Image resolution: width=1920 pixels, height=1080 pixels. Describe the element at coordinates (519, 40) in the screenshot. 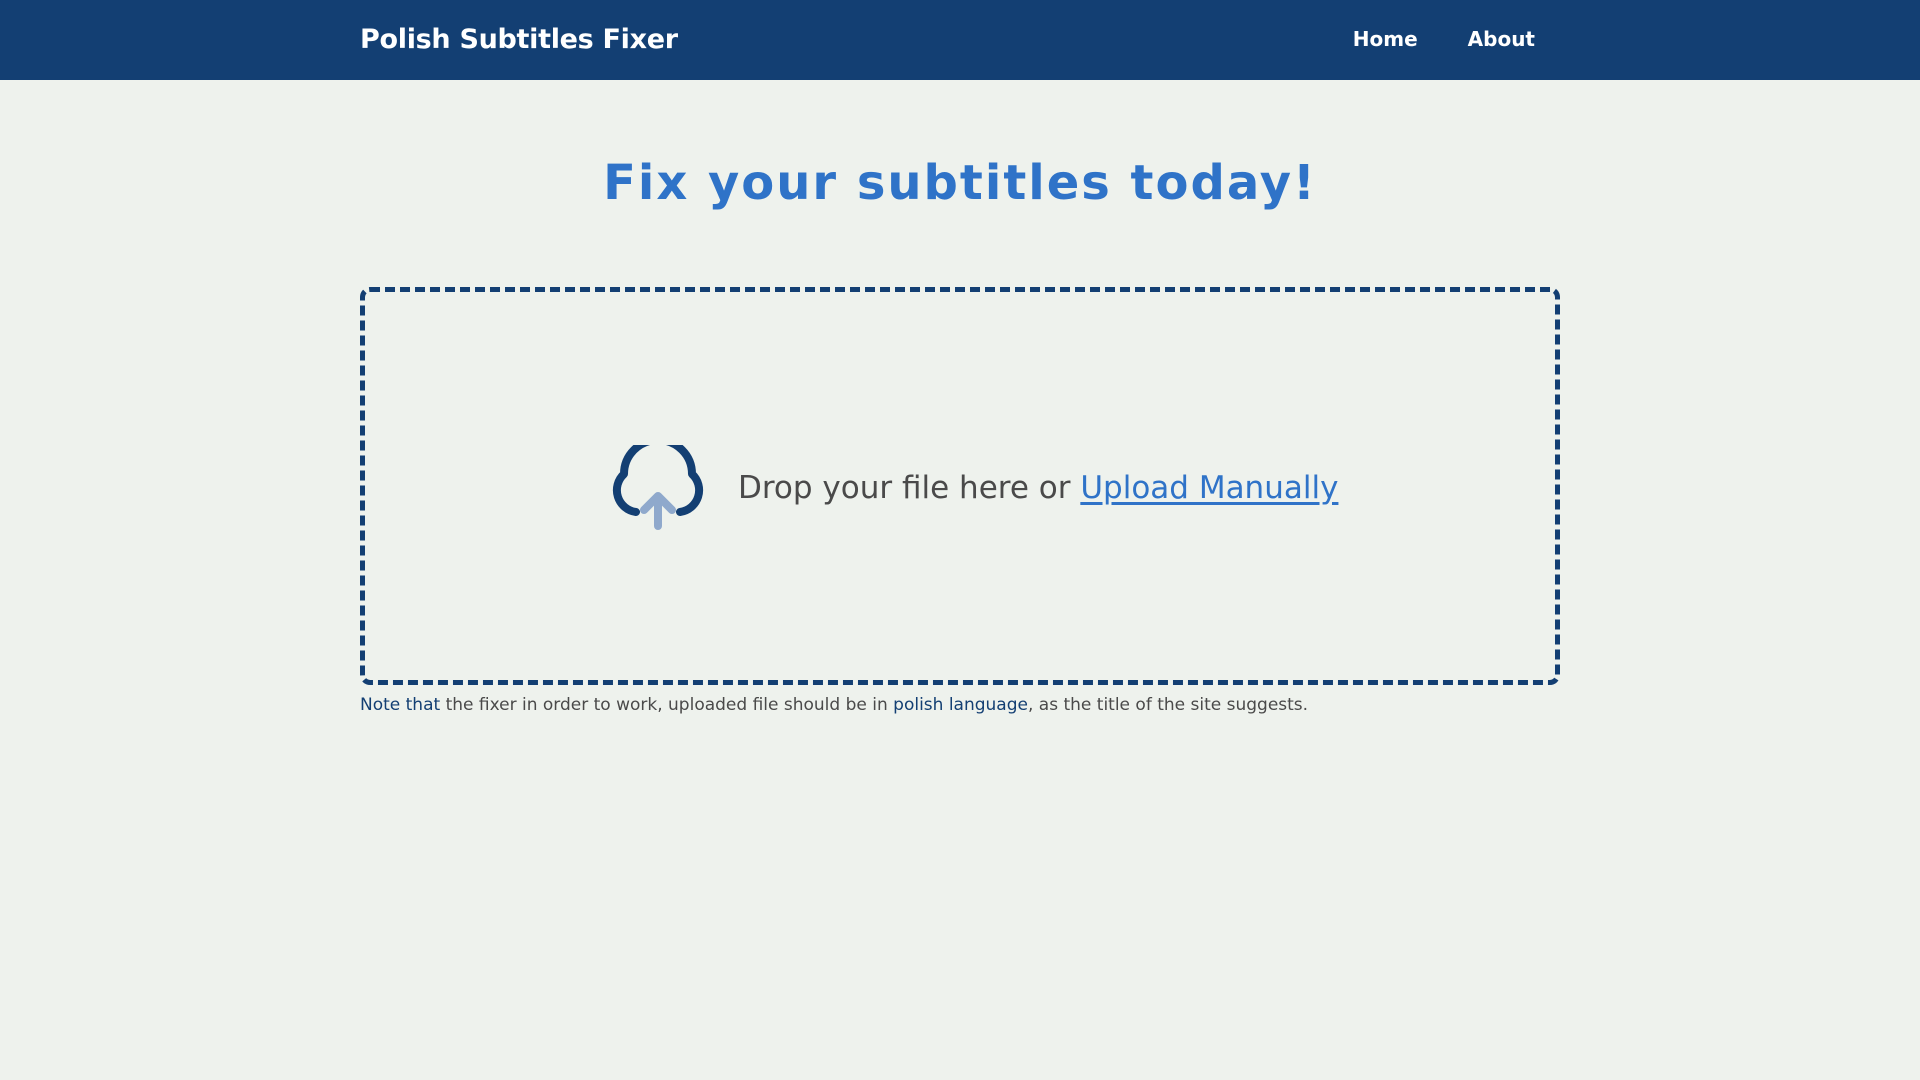

I see `brand-logo-link: Polish Subtitles Fixer` at that location.